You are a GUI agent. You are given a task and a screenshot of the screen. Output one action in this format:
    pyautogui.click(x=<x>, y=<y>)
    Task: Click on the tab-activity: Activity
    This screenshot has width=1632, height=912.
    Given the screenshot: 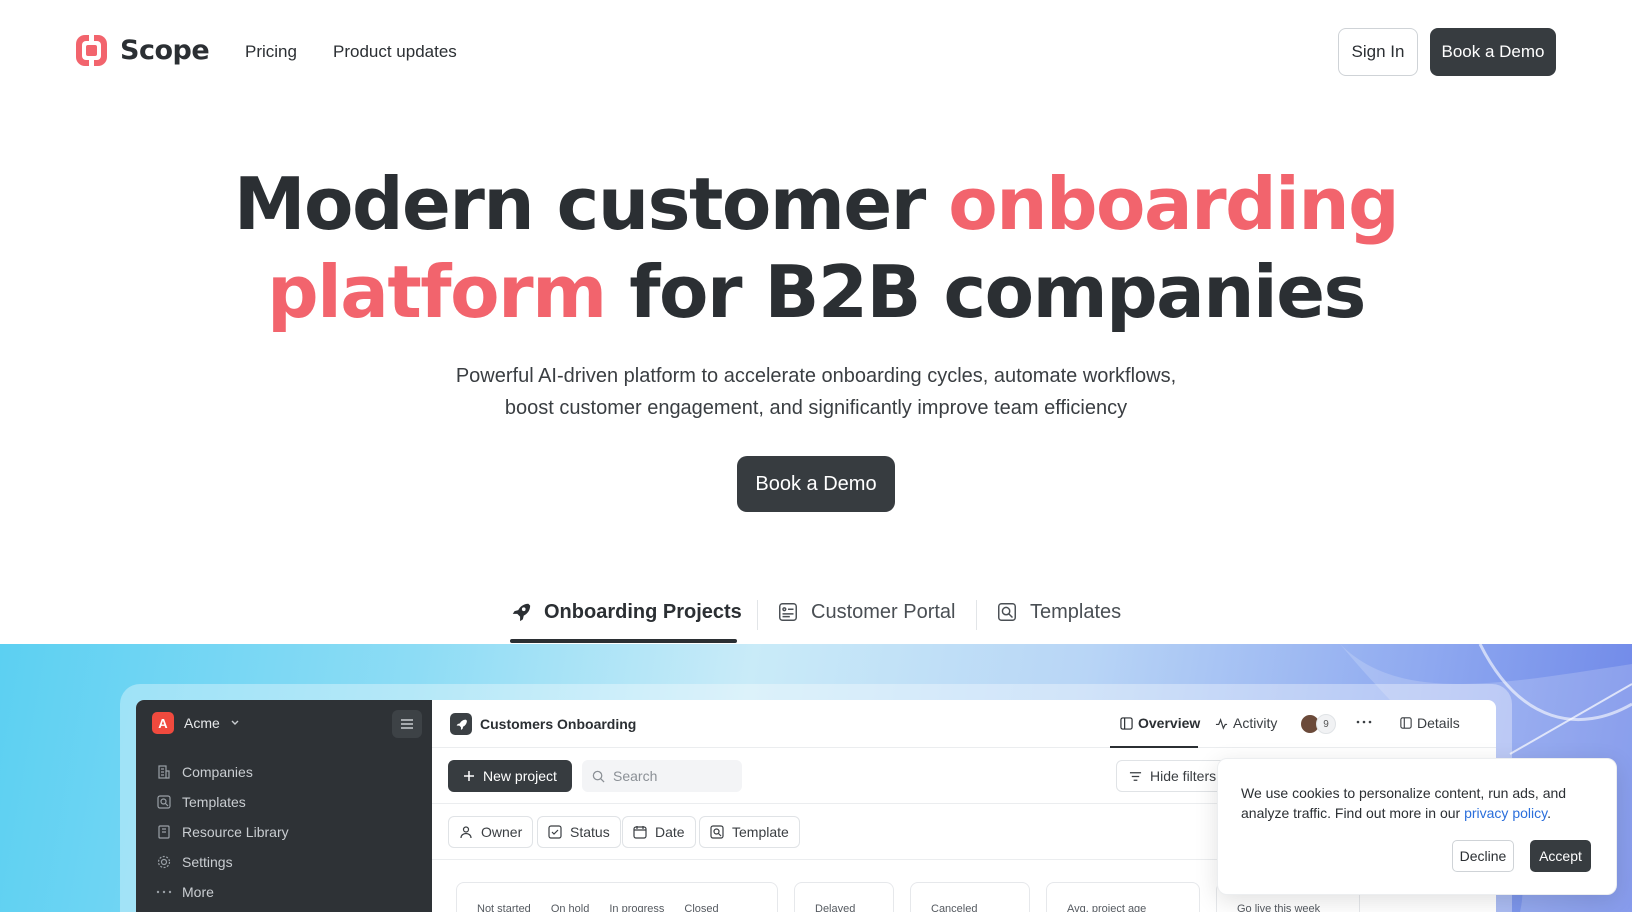 What is the action you would take?
    pyautogui.click(x=1246, y=723)
    